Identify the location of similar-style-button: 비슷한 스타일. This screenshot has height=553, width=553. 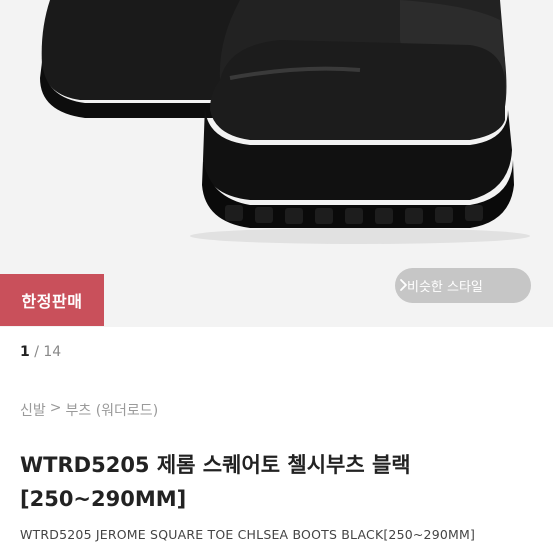
(463, 285).